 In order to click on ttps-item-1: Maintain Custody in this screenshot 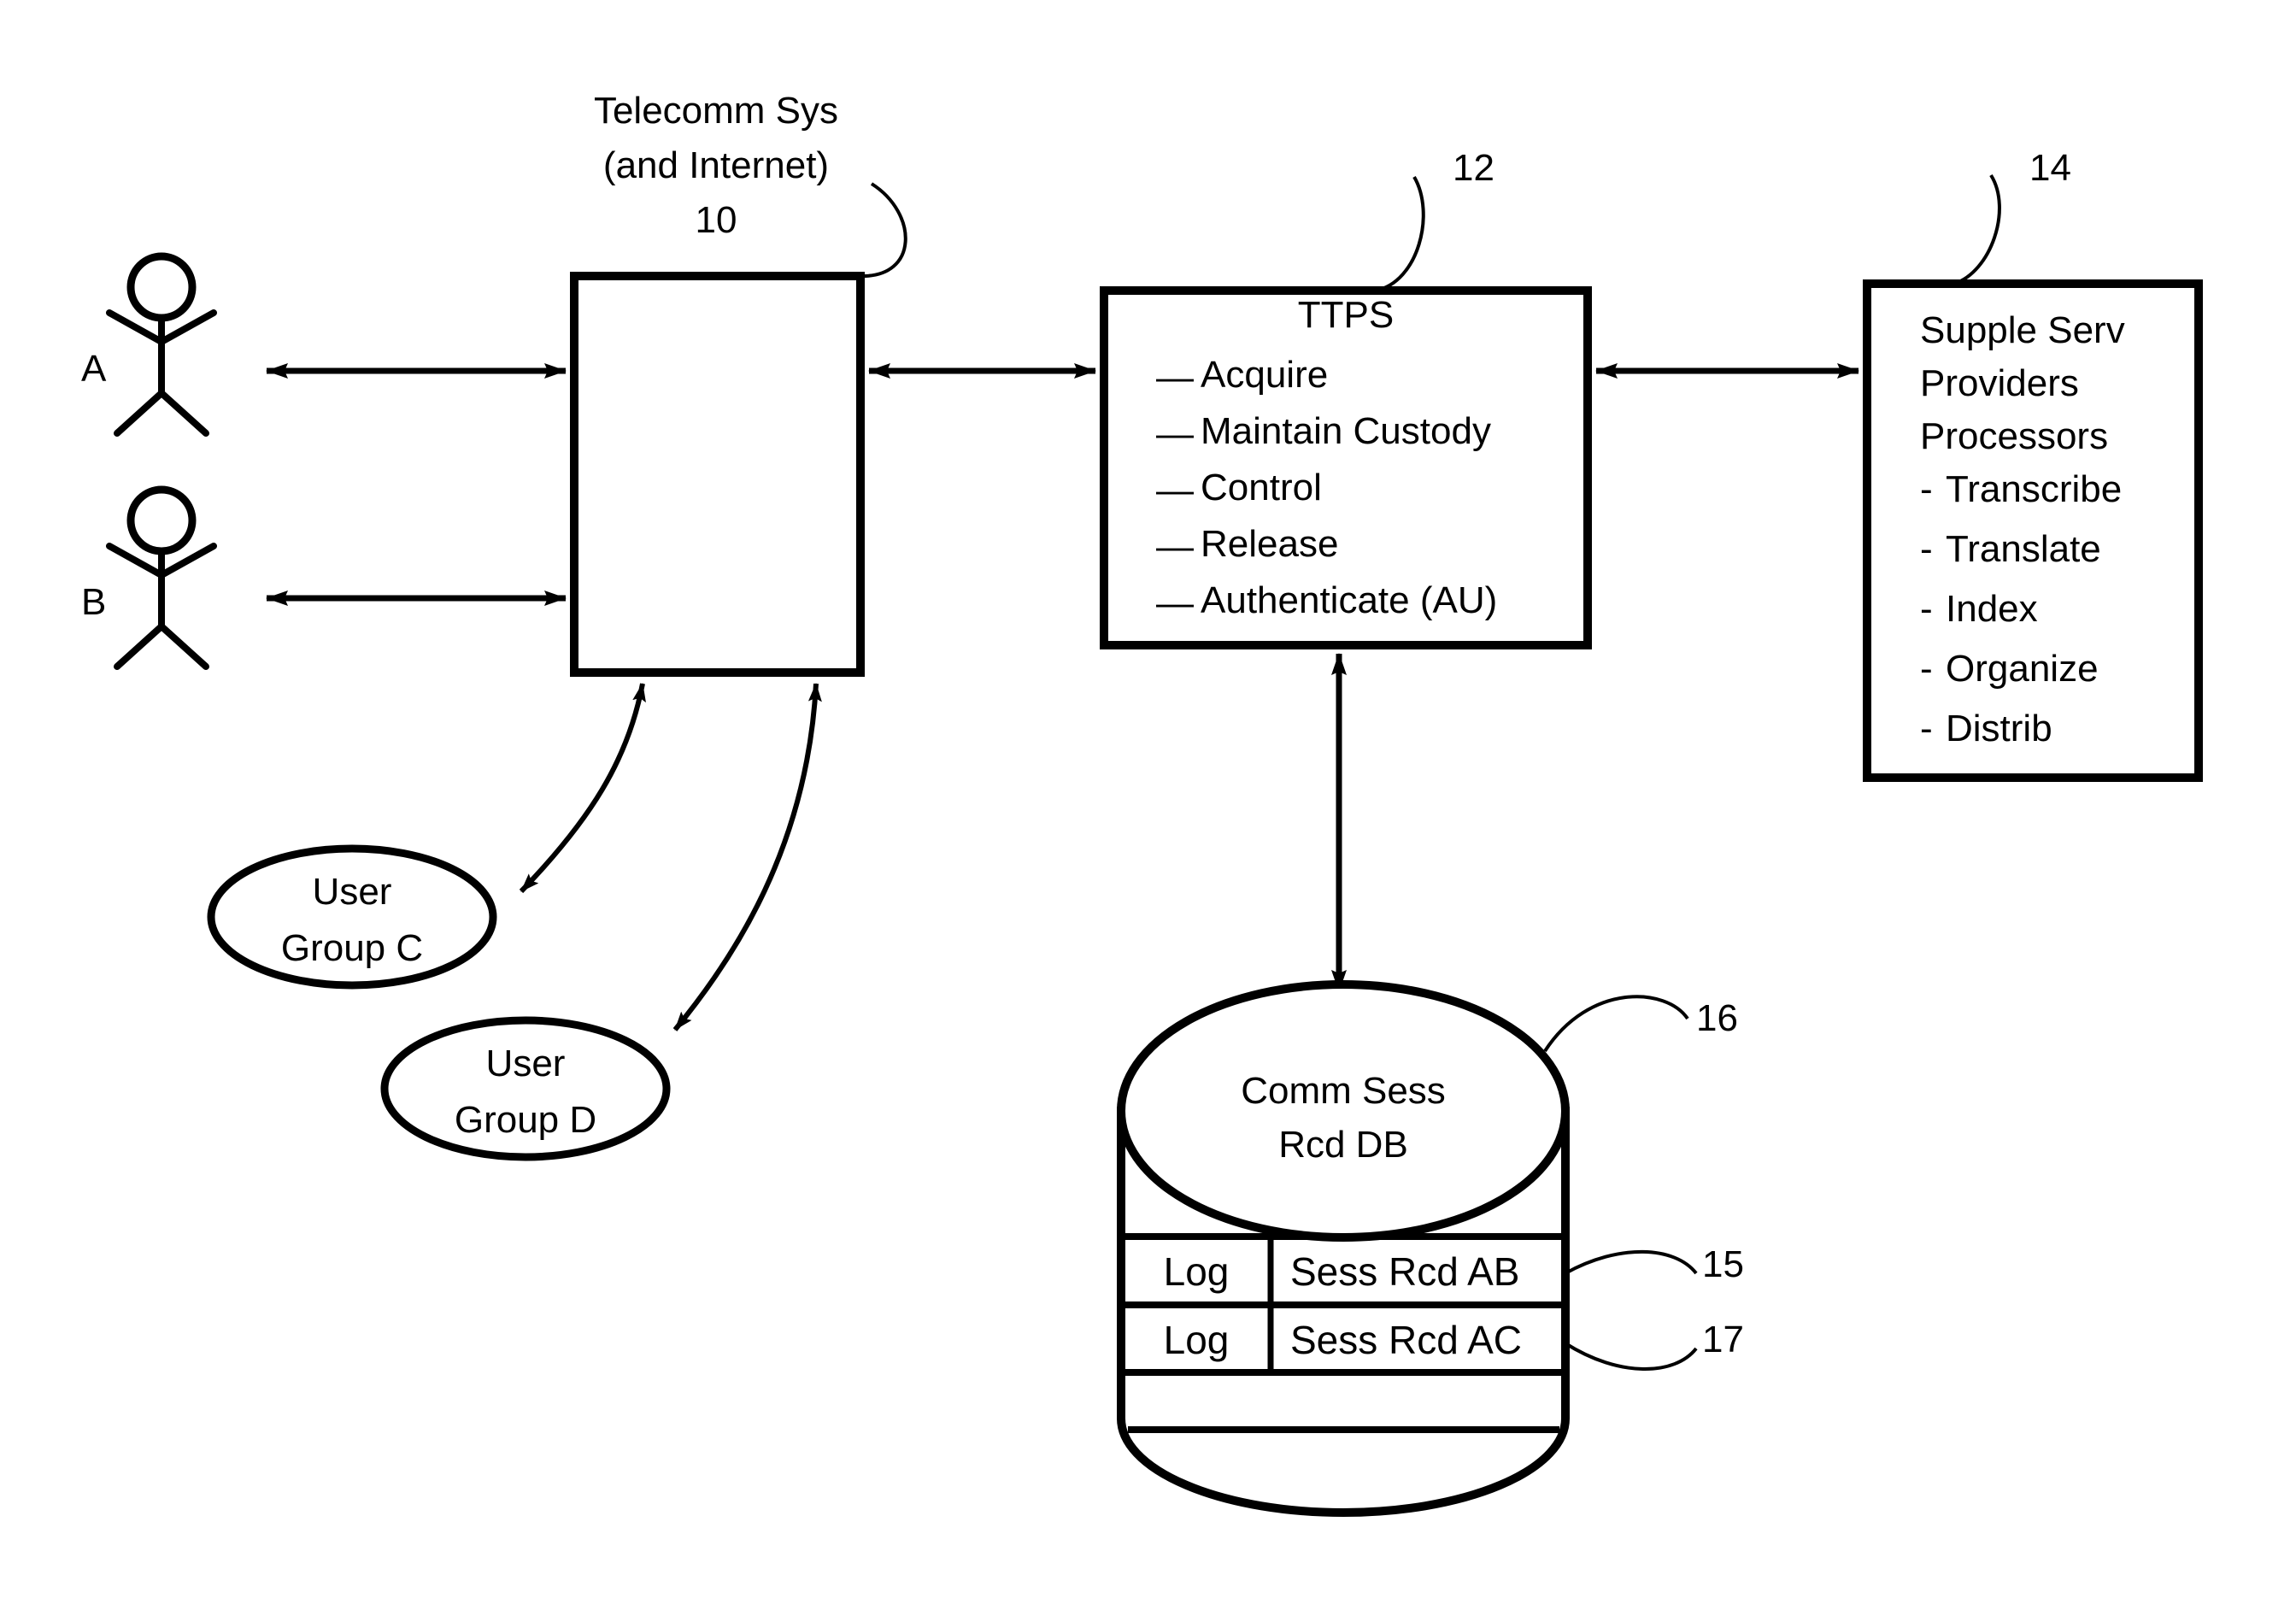, I will do `click(1346, 431)`.